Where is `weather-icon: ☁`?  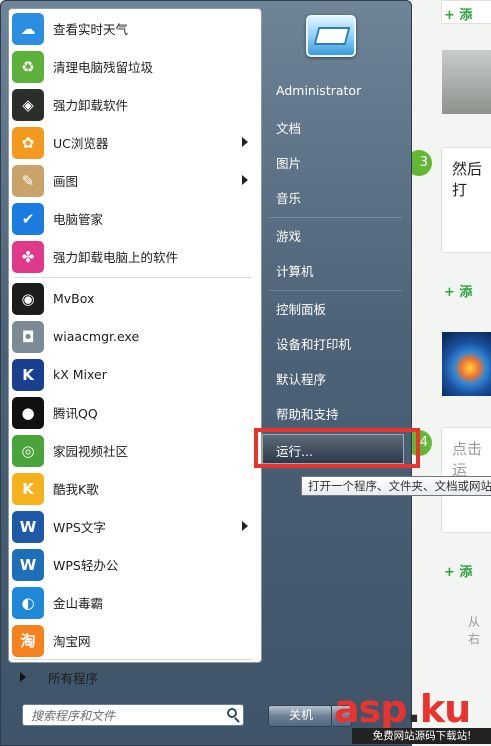
weather-icon: ☁ is located at coordinates (28, 28).